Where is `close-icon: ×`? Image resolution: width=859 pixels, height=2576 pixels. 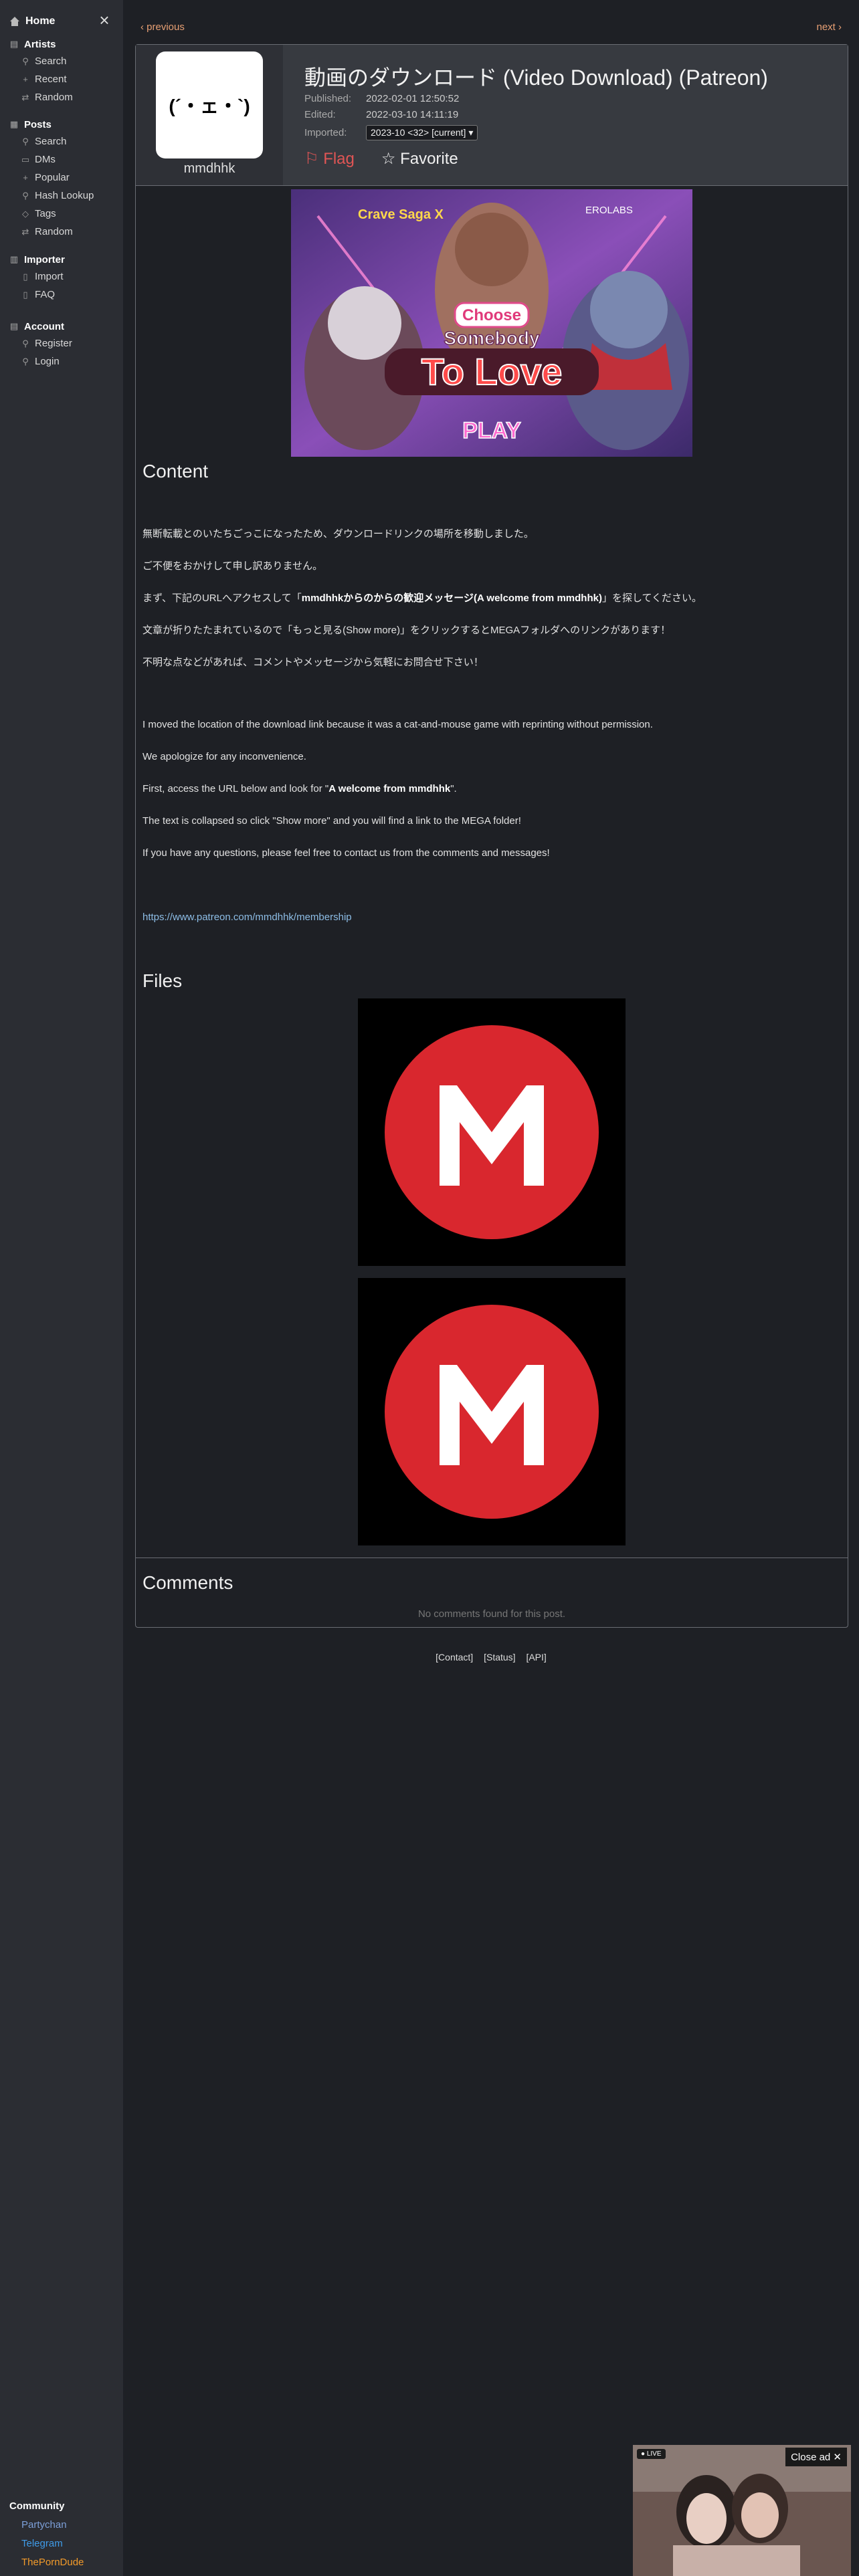
close-icon: × is located at coordinates (104, 20).